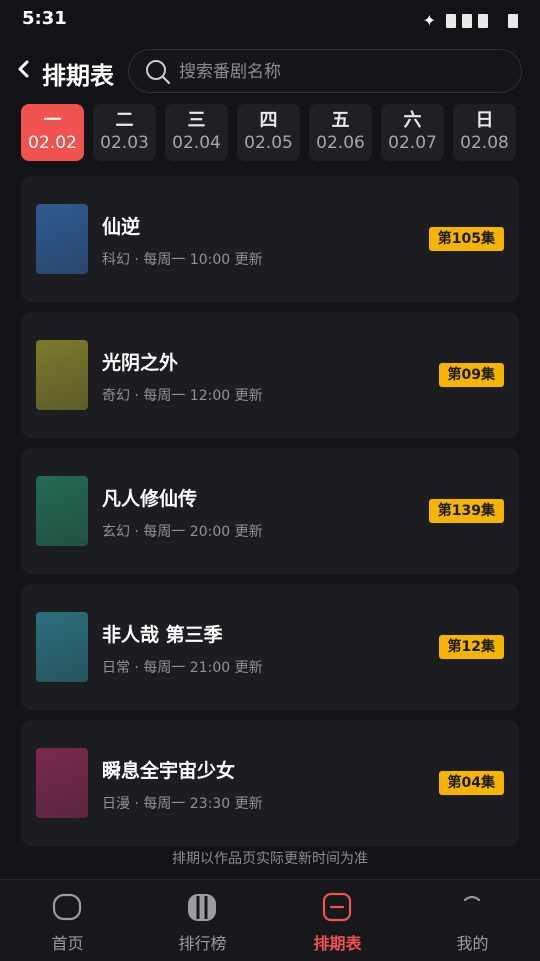  I want to click on show-card: 非人哉 第三季 日常 · 每周一 21:00 更新 第12集, so click(270, 647).